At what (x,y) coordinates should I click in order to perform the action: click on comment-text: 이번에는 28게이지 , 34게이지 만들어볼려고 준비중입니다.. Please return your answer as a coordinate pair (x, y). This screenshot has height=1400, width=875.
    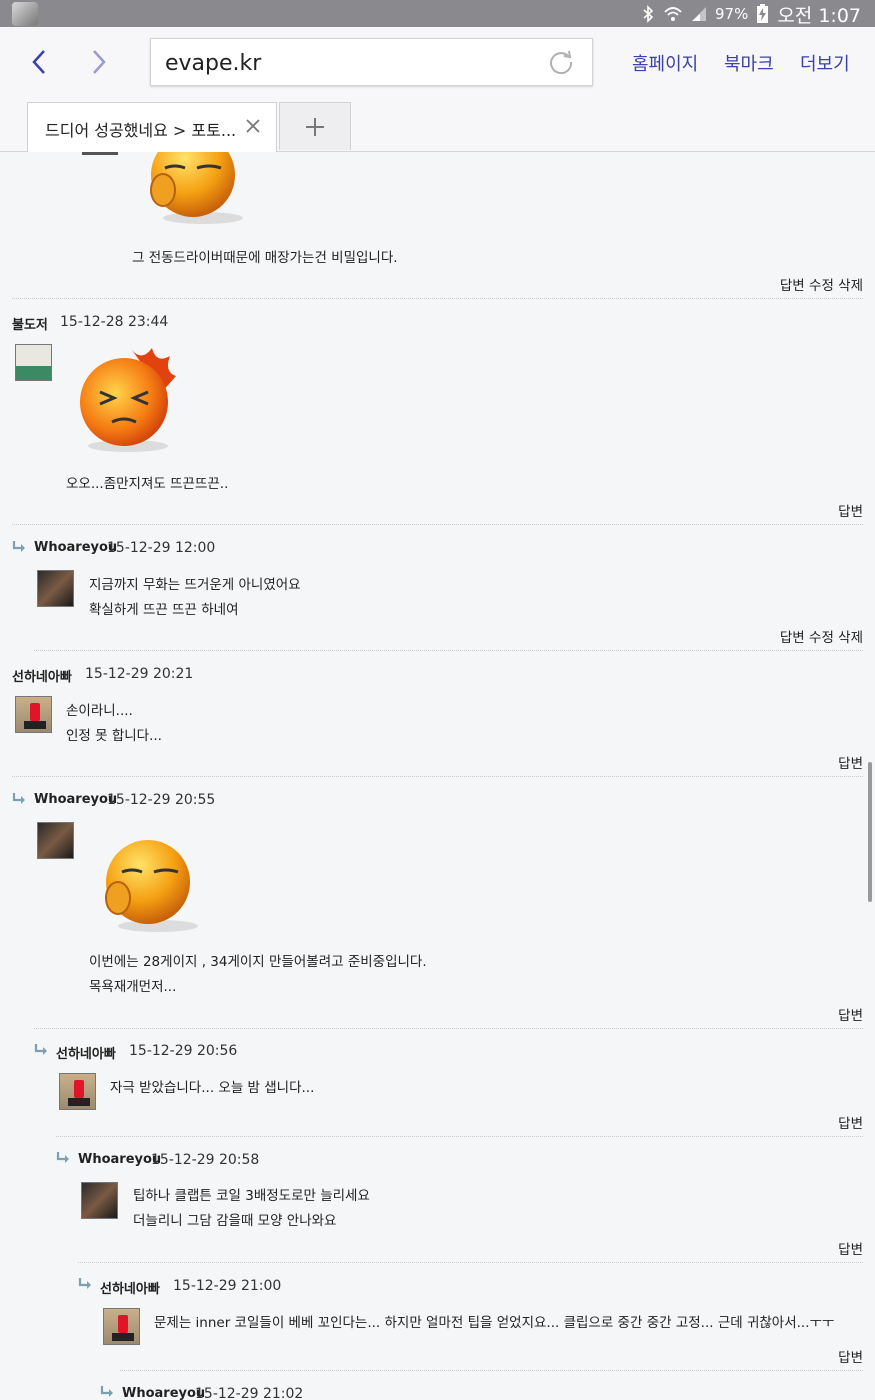
    Looking at the image, I should click on (258, 962).